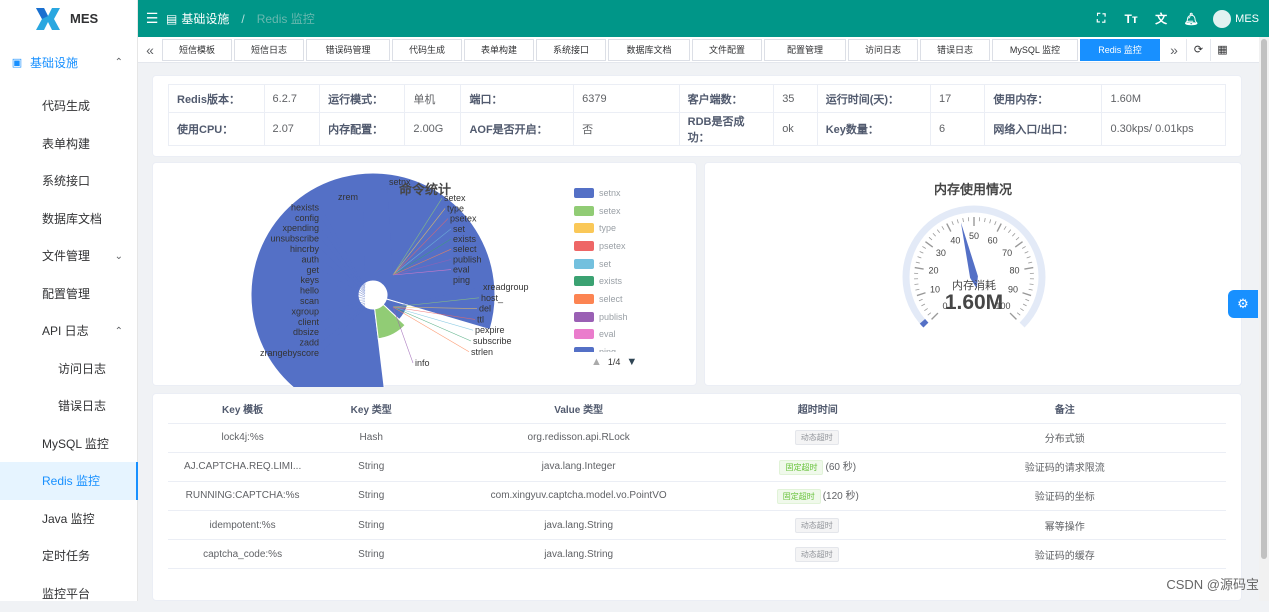 Image resolution: width=1269 pixels, height=612 pixels. I want to click on tab: Redis 监控, so click(1120, 50).